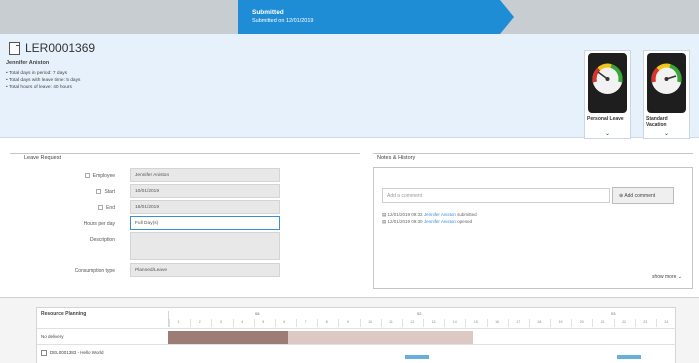  I want to click on stat-days-in-period: Total days in period: 7 days, so click(43, 73).